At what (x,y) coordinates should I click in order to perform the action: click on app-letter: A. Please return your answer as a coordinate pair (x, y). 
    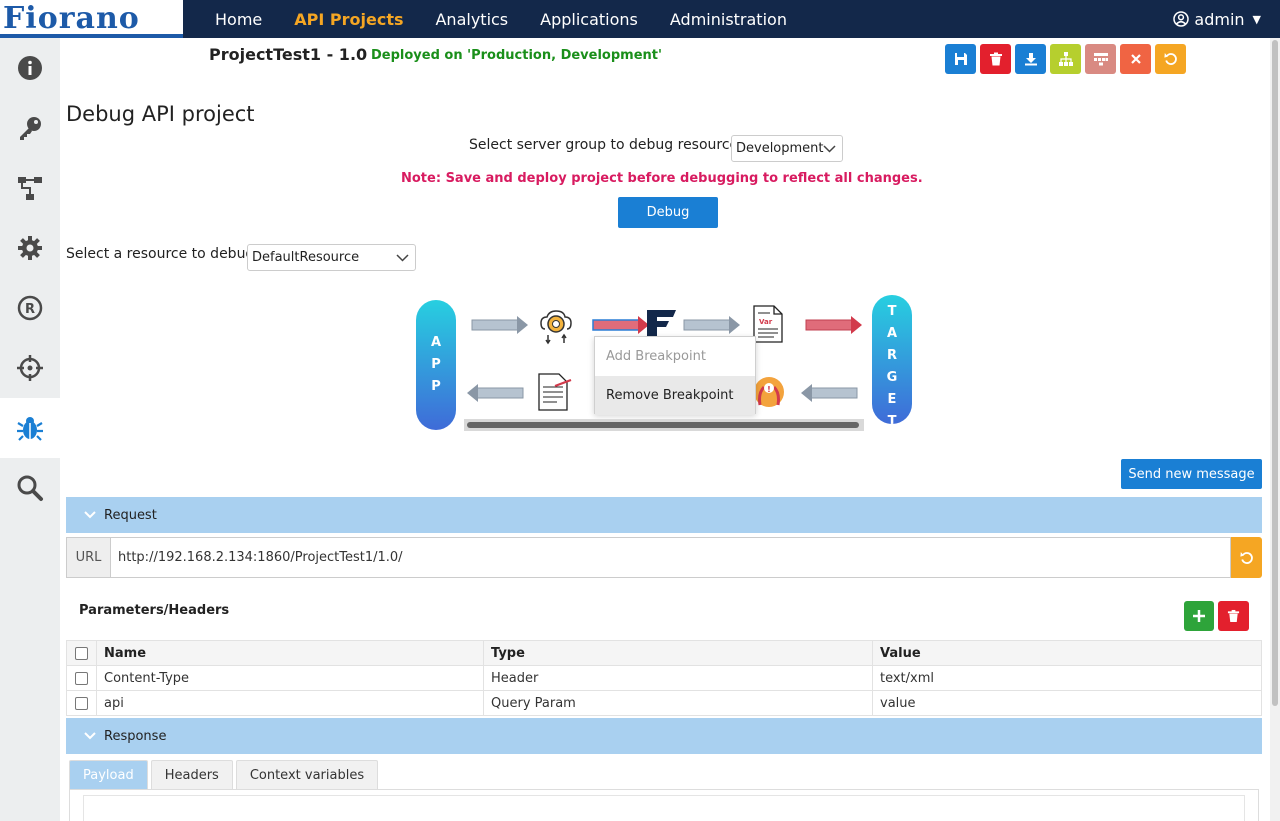
    Looking at the image, I should click on (436, 342).